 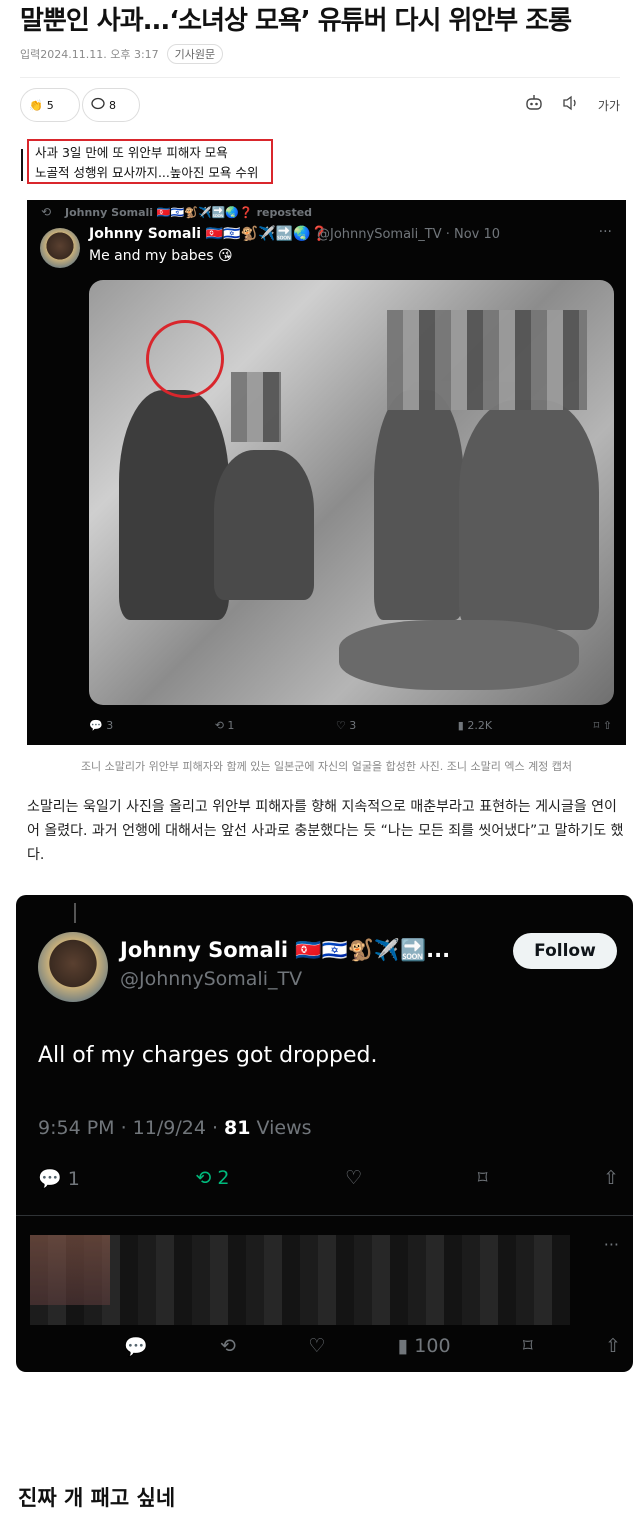 I want to click on article-headline: 말뿐인 사과...‘소녀상 모욕’ 유튜버 다시 위안부 조롱, so click(x=296, y=21).